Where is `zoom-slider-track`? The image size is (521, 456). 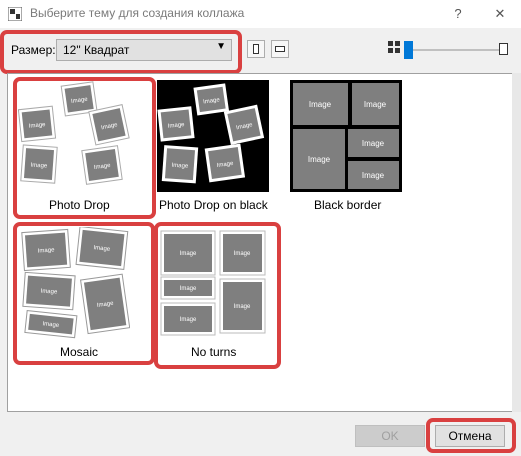
zoom-slider-track is located at coordinates (452, 50).